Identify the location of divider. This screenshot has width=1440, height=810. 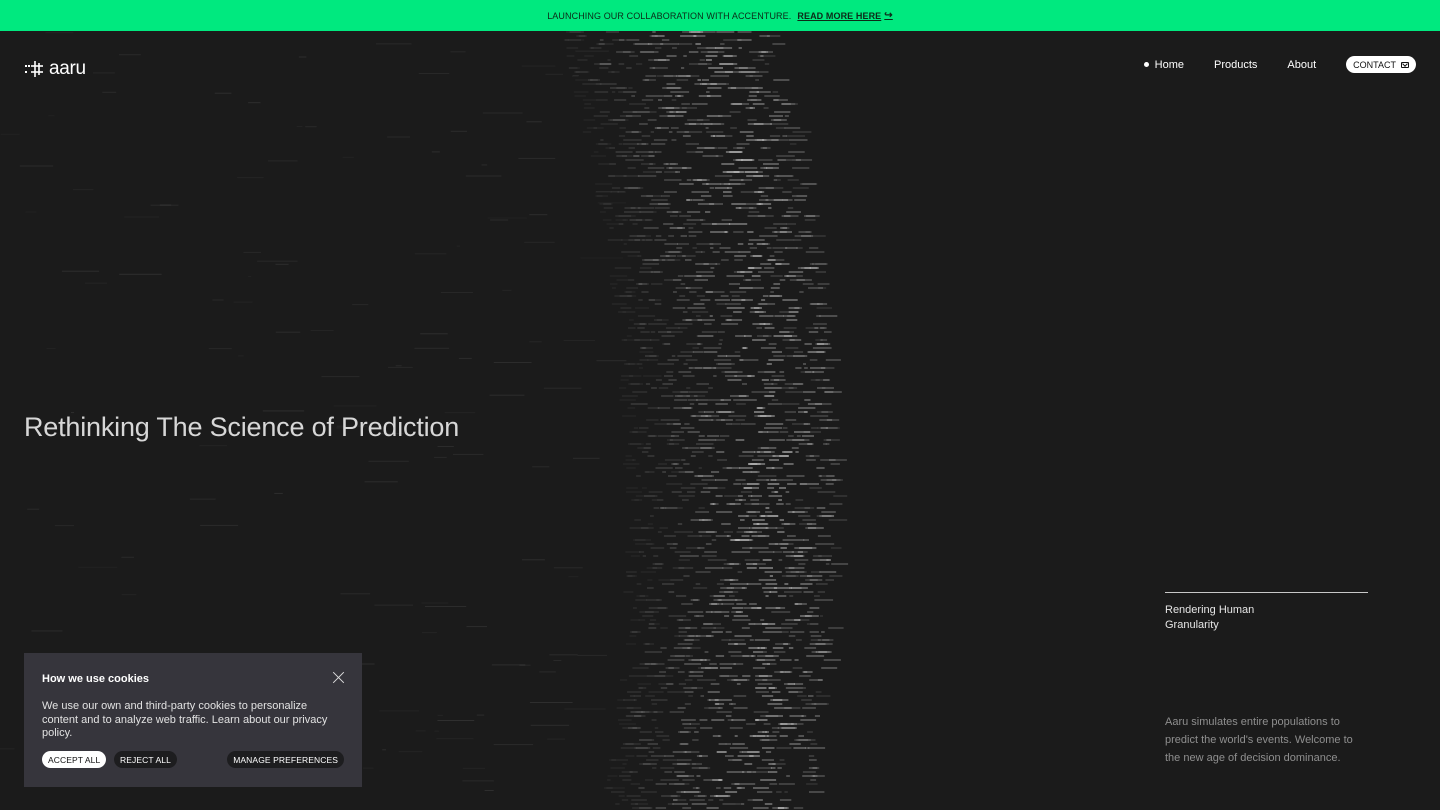
(1266, 592).